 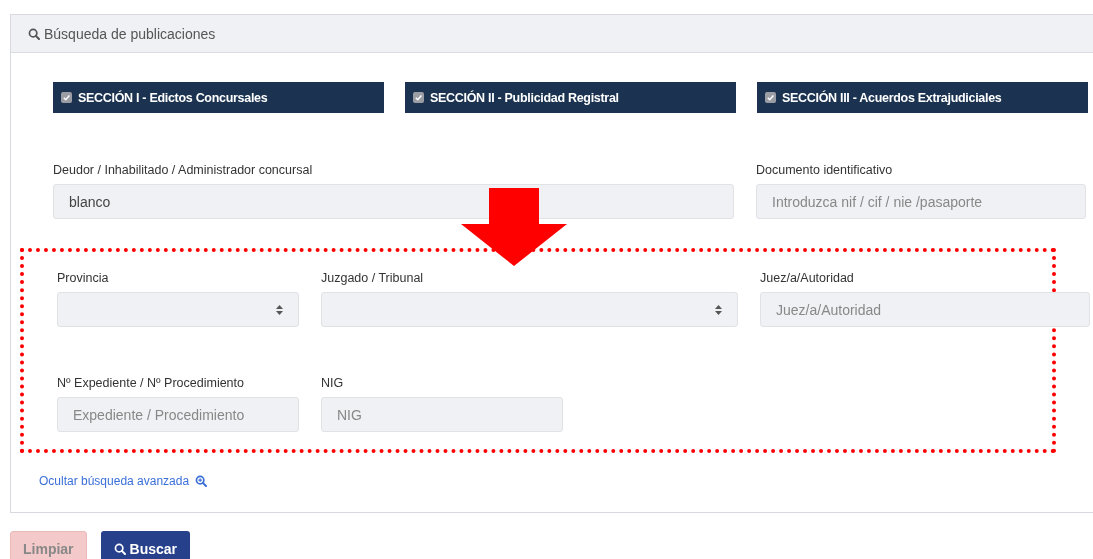 I want to click on field-label: Deudor / Inhabilitado / Administrador concursal, so click(x=183, y=170).